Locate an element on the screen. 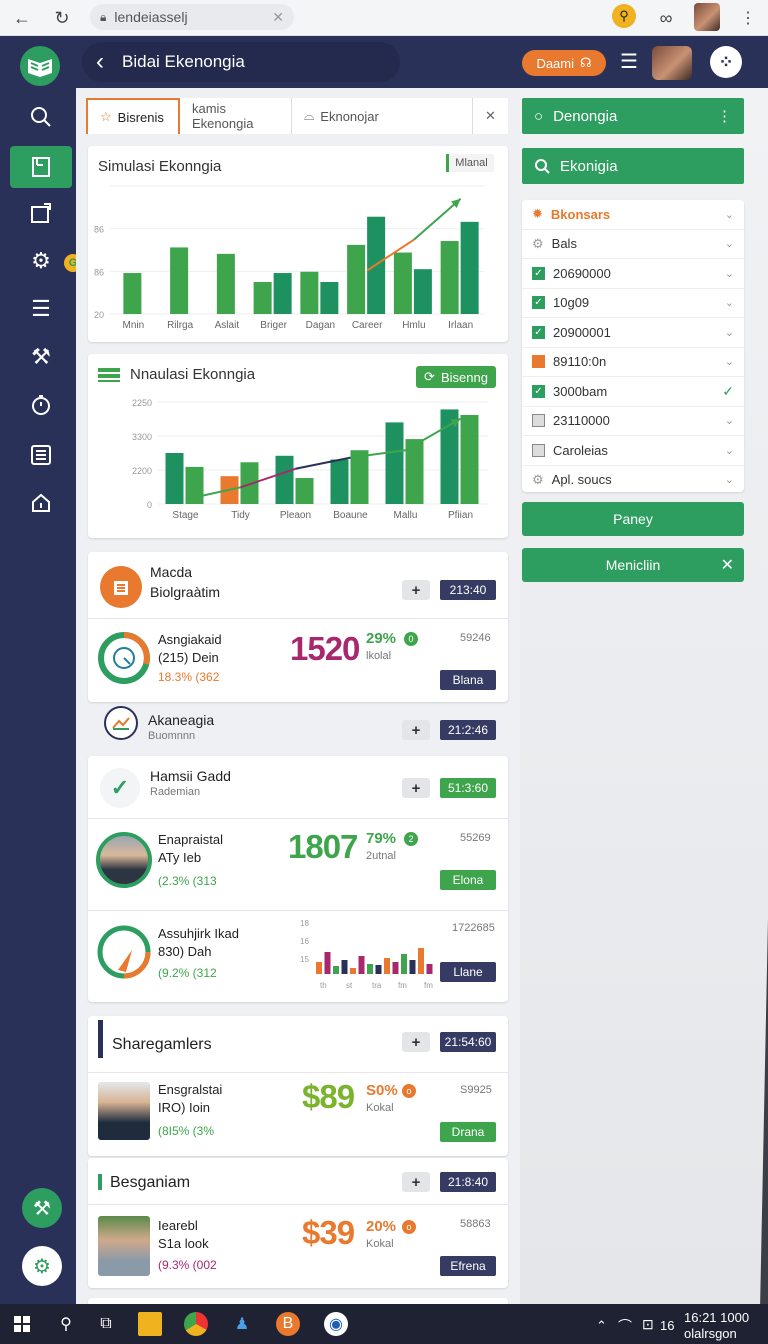 Image resolution: width=768 pixels, height=1344 pixels. filter-item: ✓ 20900001 ⌄ is located at coordinates (633, 333).